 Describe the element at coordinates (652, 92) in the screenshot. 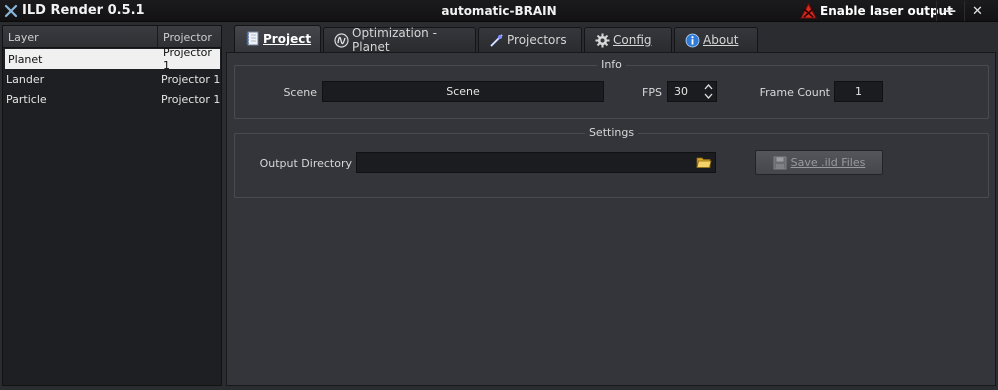

I see `fps-label: FPS` at that location.